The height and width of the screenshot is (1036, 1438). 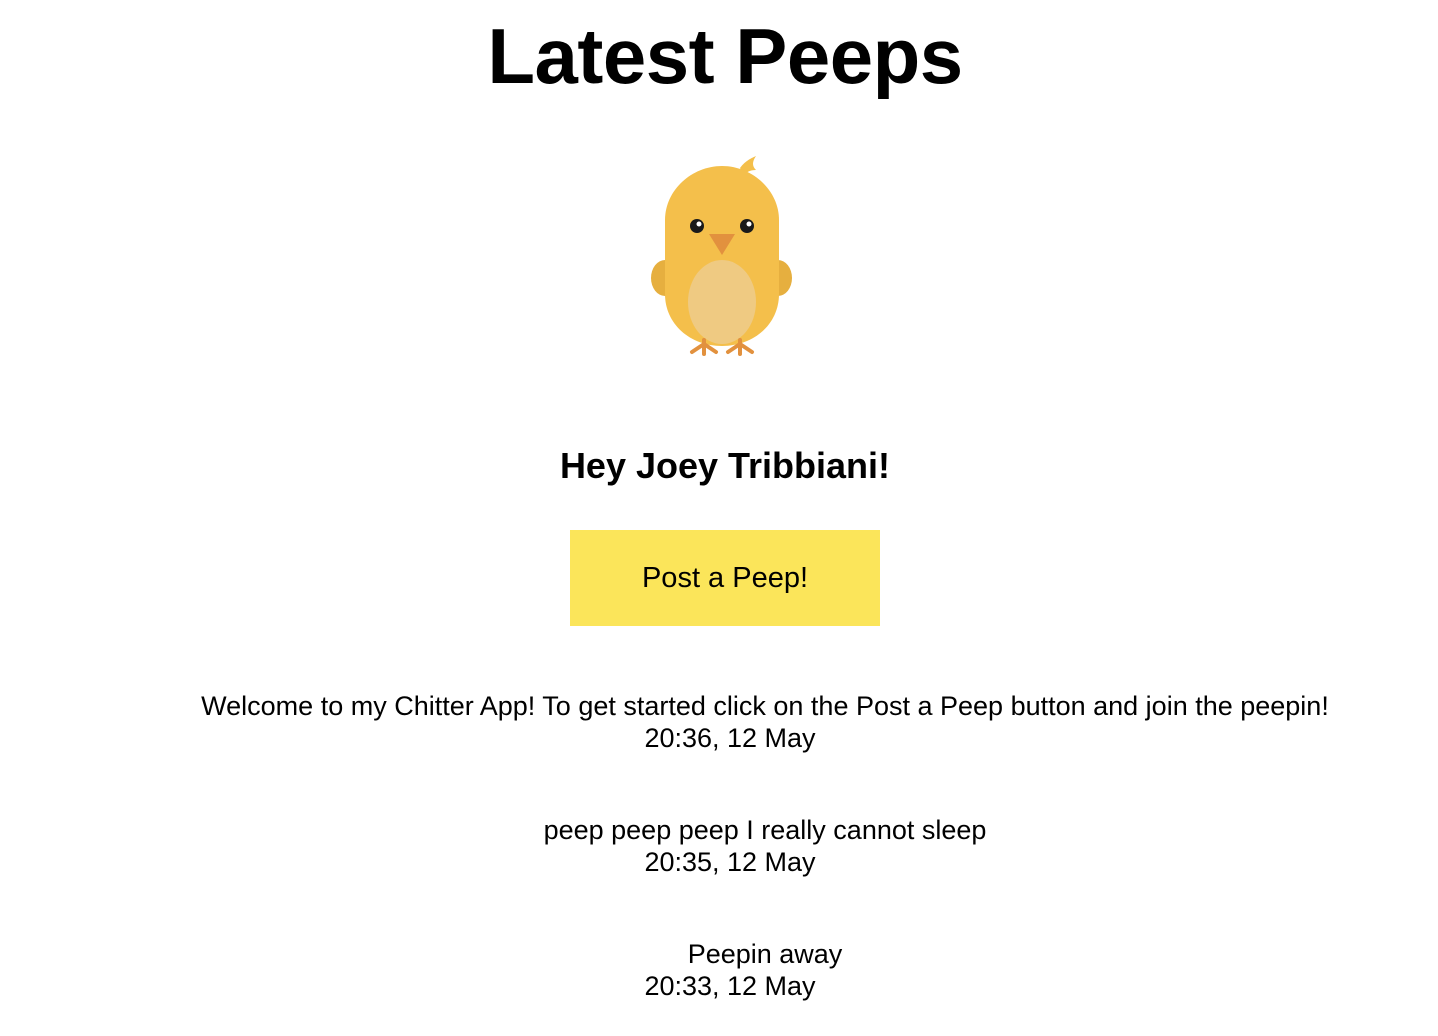 What do you see at coordinates (730, 862) in the screenshot?
I see `peep-timestamp: 20:35, 12 May` at bounding box center [730, 862].